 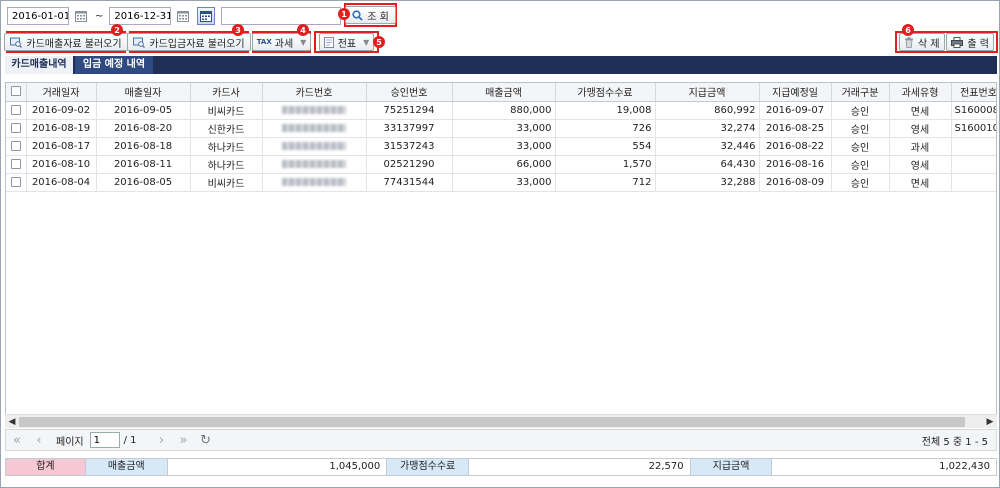 What do you see at coordinates (884, 467) in the screenshot?
I see `paid-total-value: 1,022,430` at bounding box center [884, 467].